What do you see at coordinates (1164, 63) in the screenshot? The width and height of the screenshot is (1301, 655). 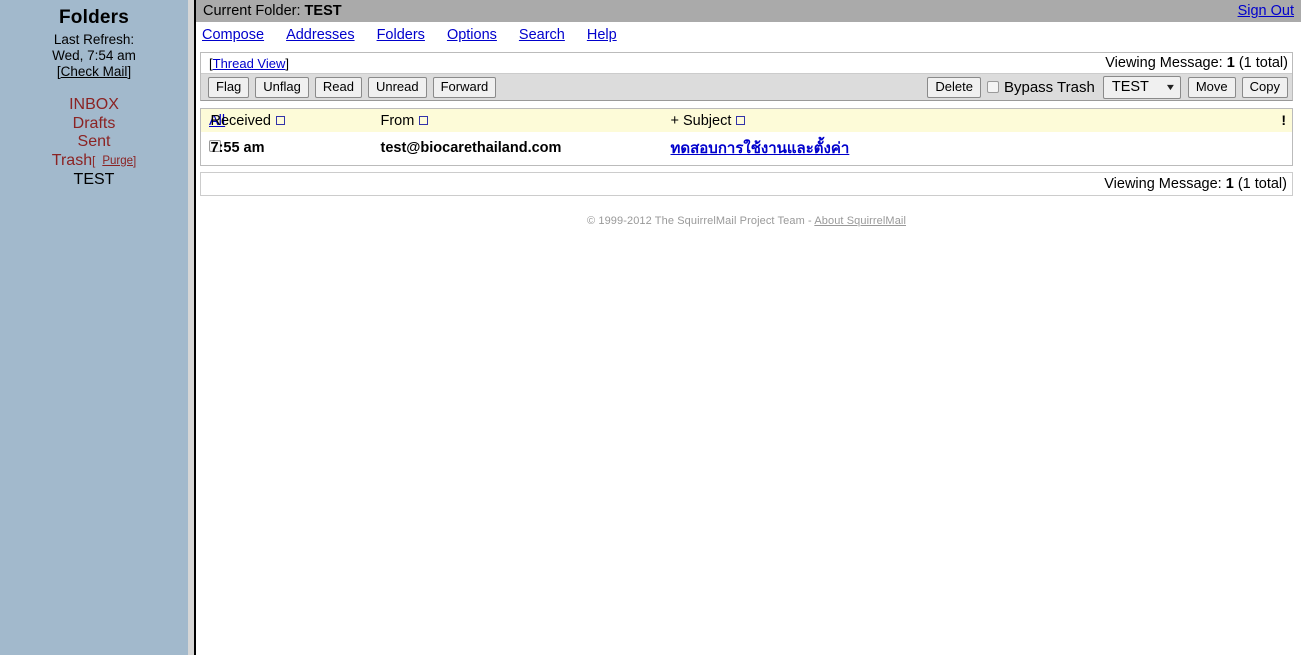 I see `viewing-prefix-top: Viewing Message:` at bounding box center [1164, 63].